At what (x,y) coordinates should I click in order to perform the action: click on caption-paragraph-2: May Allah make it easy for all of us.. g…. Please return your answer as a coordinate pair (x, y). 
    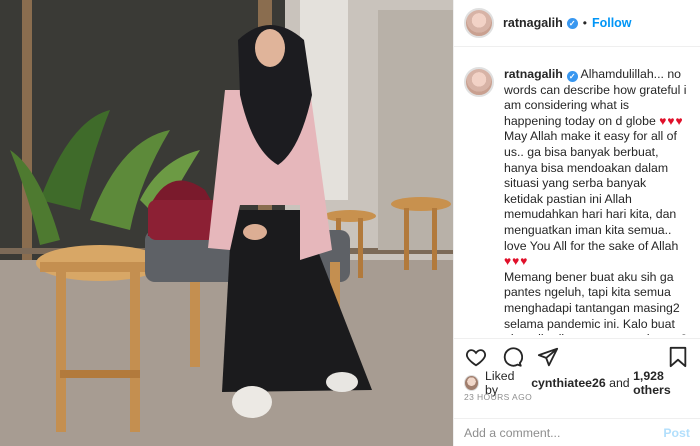
    Looking at the image, I should click on (591, 191).